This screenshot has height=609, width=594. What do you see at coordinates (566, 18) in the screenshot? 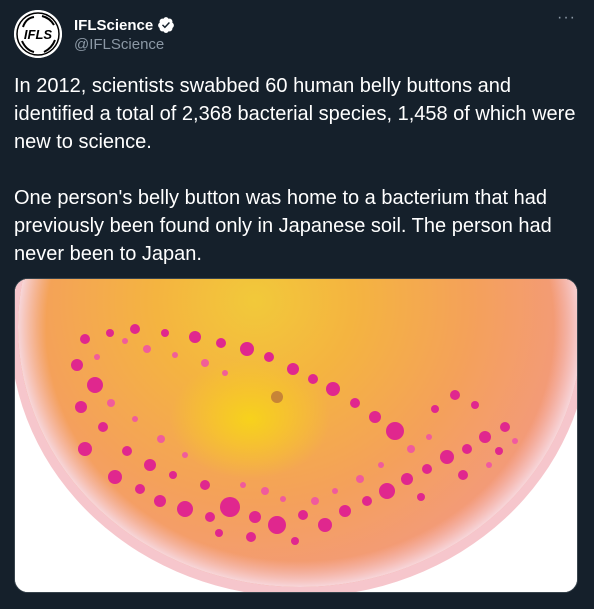
I see `more-options-icon: ···` at bounding box center [566, 18].